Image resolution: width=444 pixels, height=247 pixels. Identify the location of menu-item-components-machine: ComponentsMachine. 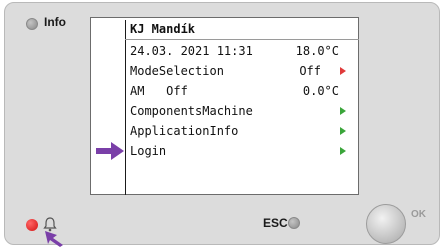
(191, 111).